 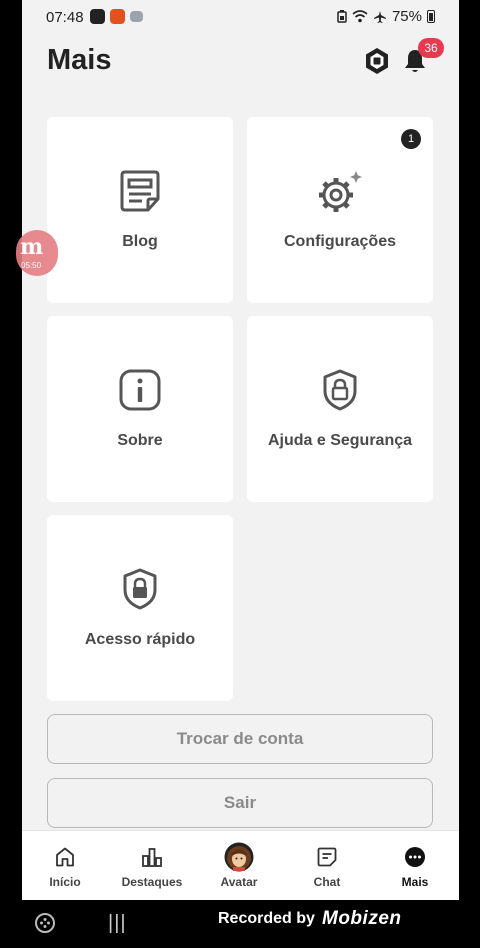 What do you see at coordinates (240, 739) in the screenshot?
I see `switch-account-button: Trocar de conta` at bounding box center [240, 739].